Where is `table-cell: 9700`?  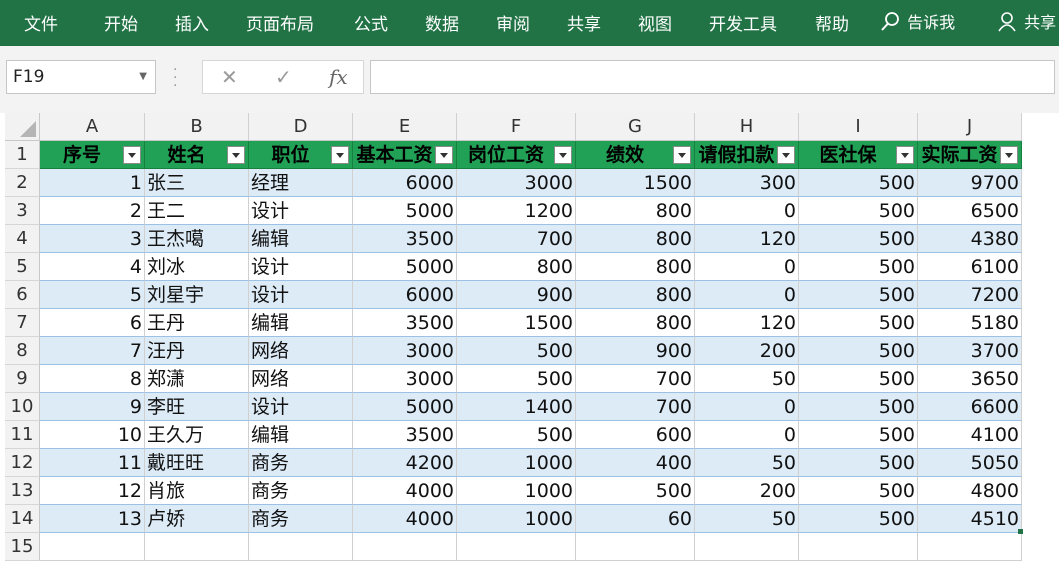 table-cell: 9700 is located at coordinates (970, 183).